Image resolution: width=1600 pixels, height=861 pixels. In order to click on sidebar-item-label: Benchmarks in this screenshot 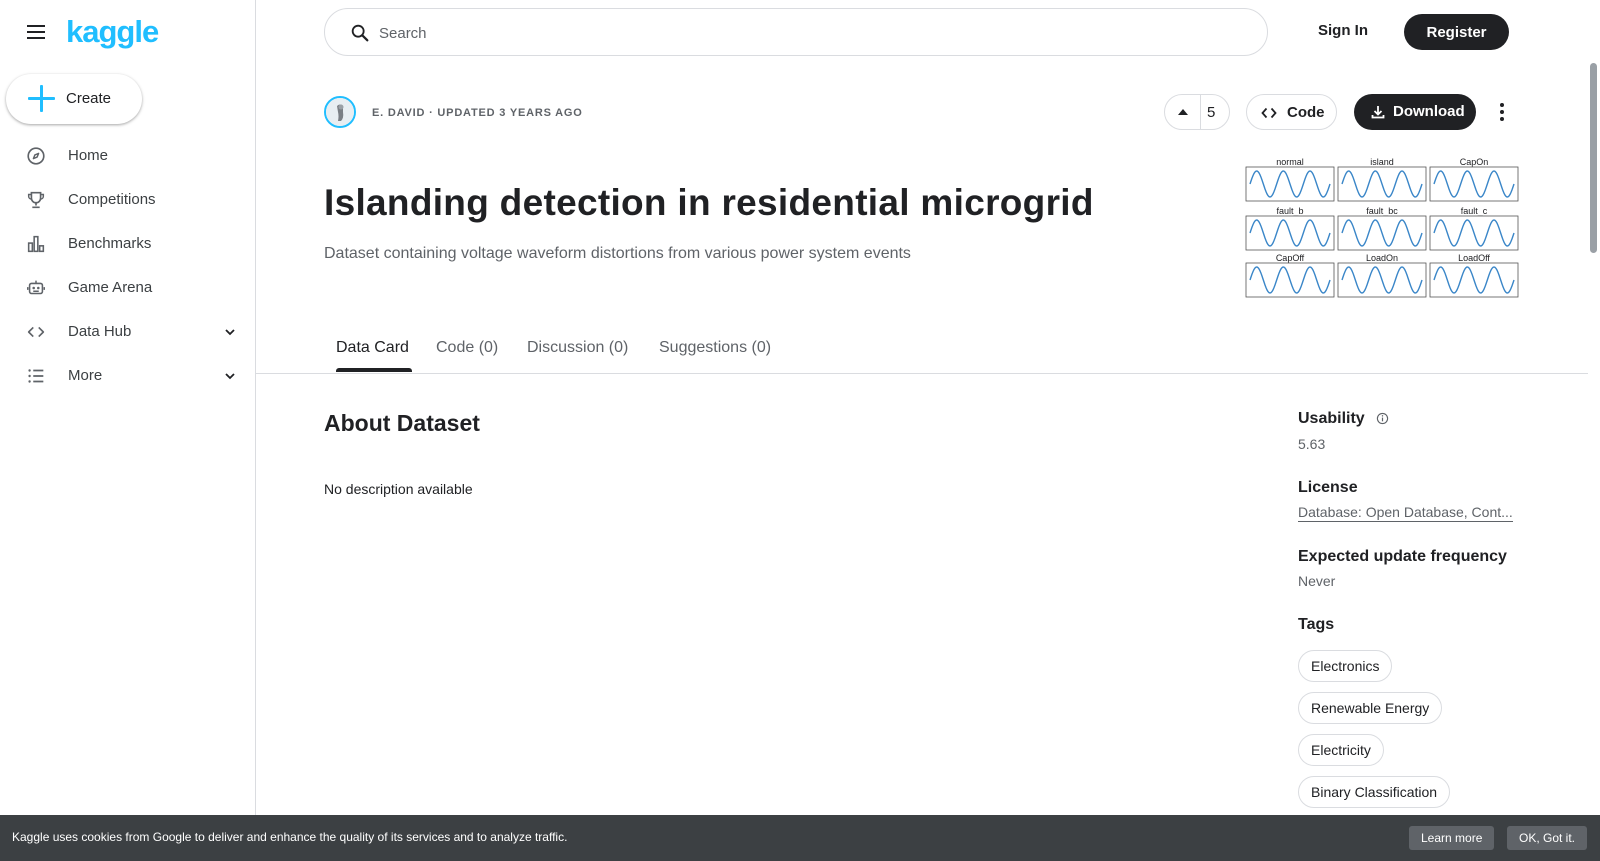, I will do `click(110, 243)`.